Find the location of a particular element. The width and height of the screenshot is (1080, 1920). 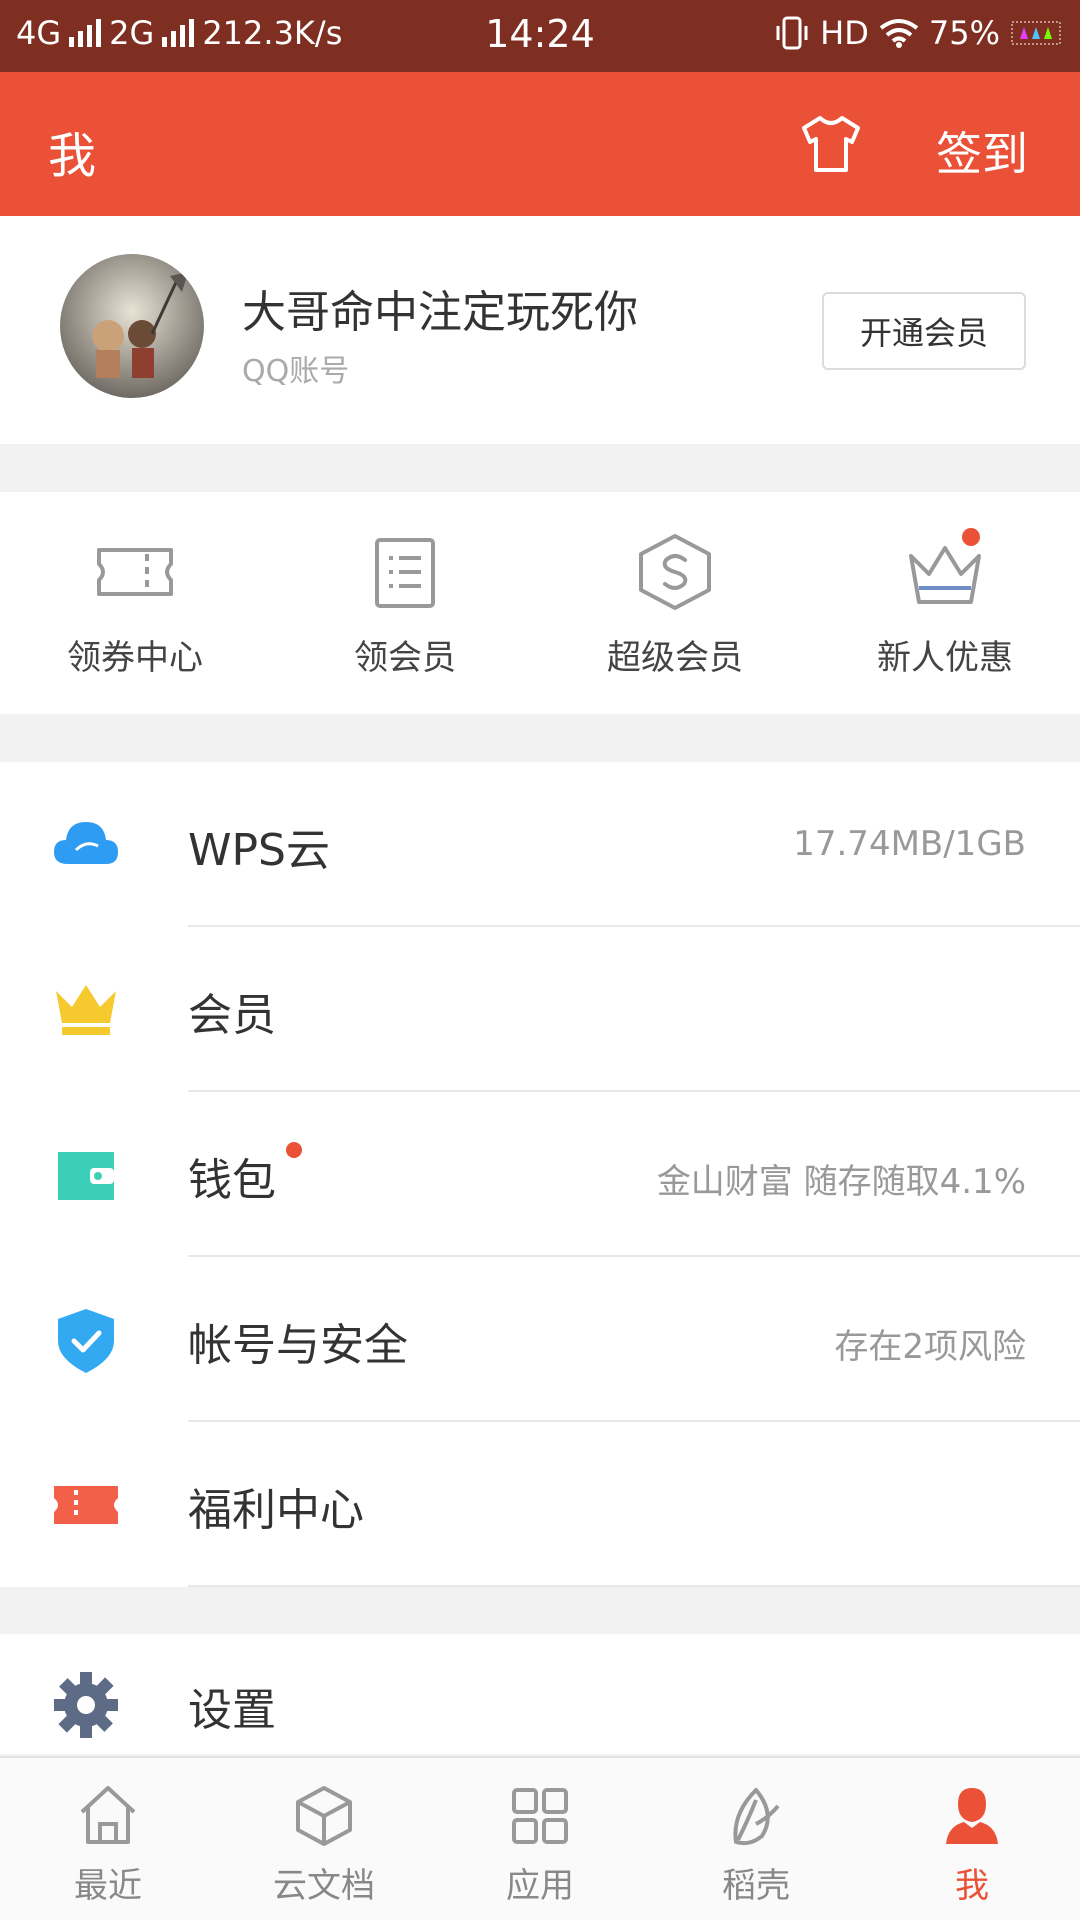

quick-item-newcomer-offer: 新人优惠 is located at coordinates (945, 603).